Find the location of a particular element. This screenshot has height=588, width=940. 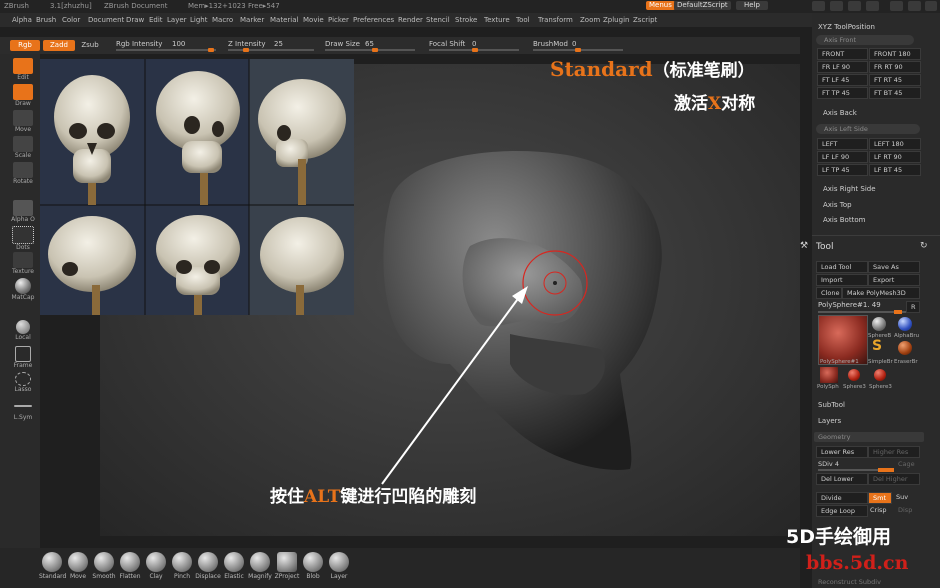

lf-rt-90-button: LF RT 90 is located at coordinates (895, 157).